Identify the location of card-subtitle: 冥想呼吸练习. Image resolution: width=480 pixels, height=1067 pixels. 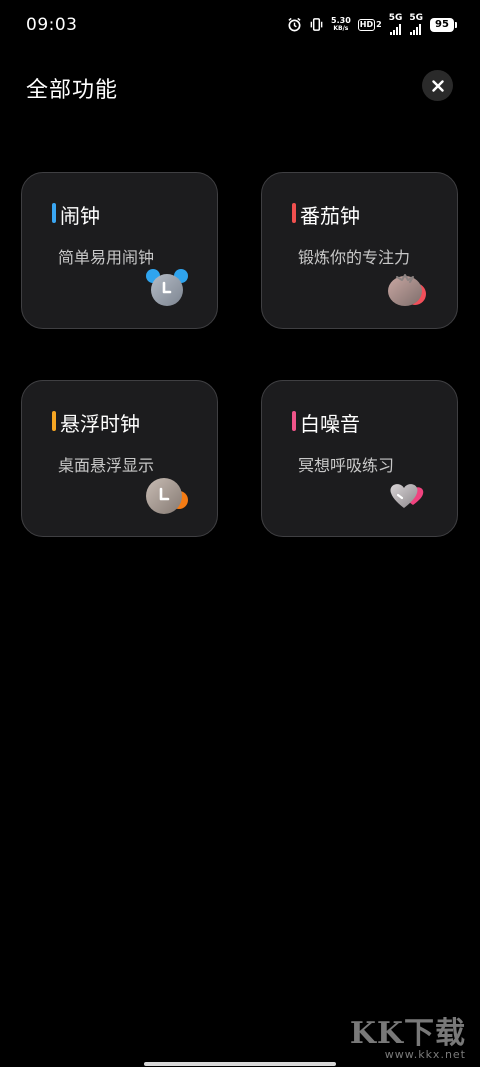
(346, 465).